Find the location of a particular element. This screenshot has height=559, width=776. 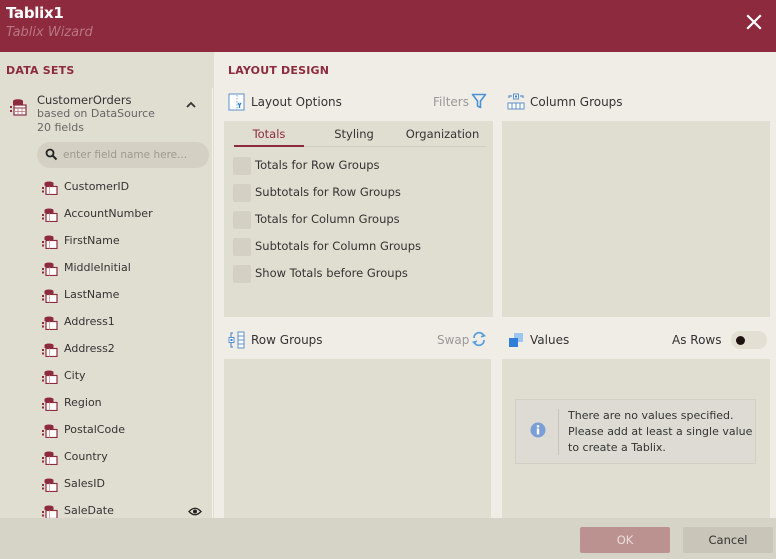

layout-options-tabs: Totals Styling Organization is located at coordinates (359, 134).